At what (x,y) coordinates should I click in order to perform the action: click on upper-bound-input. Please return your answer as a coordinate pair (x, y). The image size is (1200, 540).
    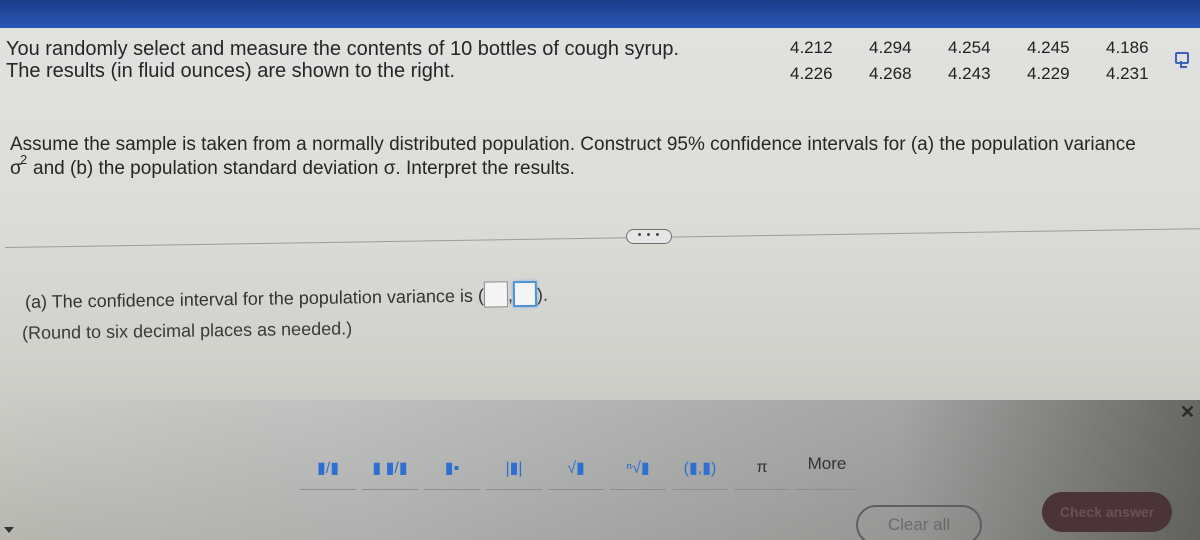
    Looking at the image, I should click on (525, 294).